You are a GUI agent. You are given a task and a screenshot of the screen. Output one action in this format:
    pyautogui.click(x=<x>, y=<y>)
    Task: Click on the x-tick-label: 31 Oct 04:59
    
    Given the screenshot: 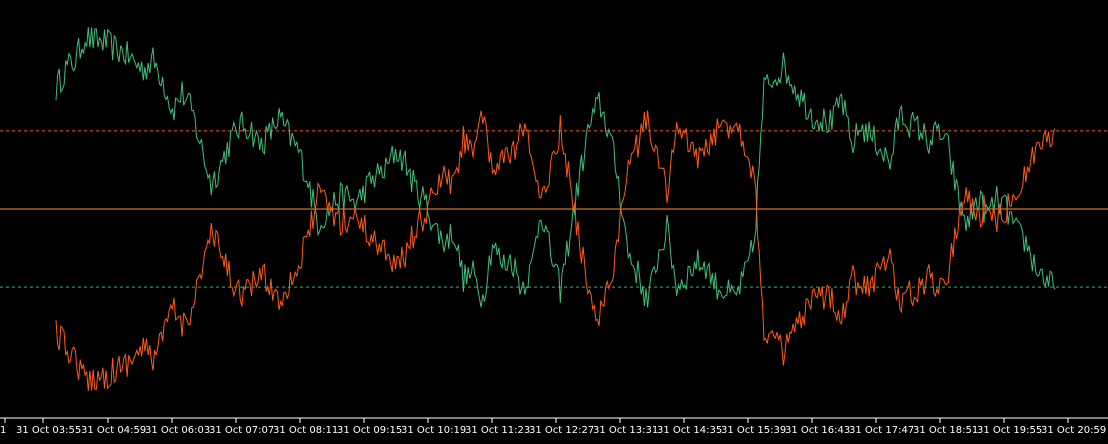 What is the action you would take?
    pyautogui.click(x=113, y=430)
    